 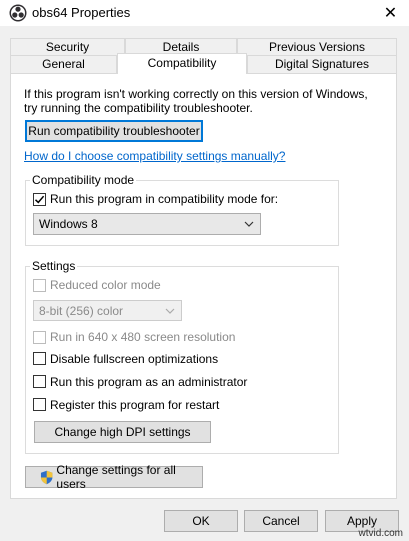 What do you see at coordinates (54, 266) in the screenshot?
I see `settings-label: Settings` at bounding box center [54, 266].